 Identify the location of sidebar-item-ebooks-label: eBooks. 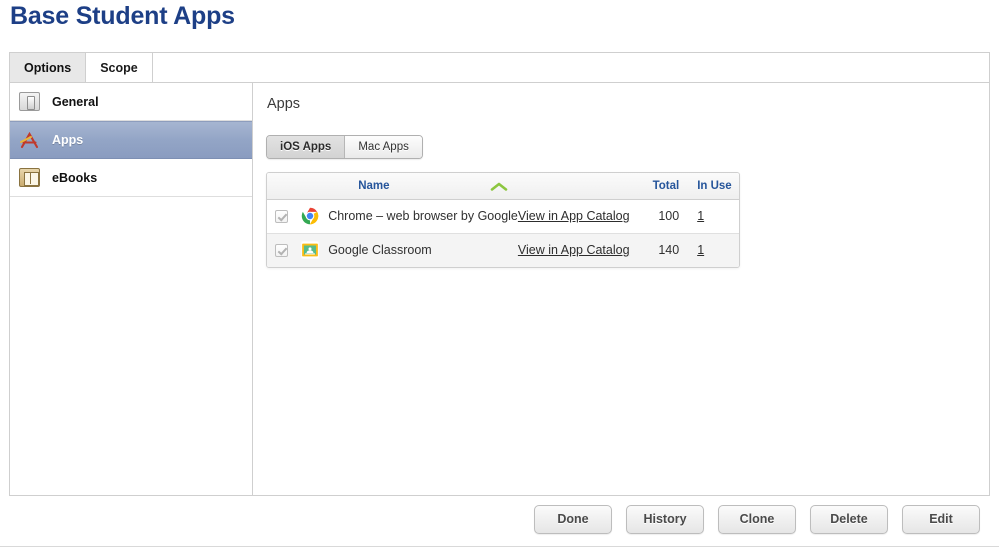
(75, 177).